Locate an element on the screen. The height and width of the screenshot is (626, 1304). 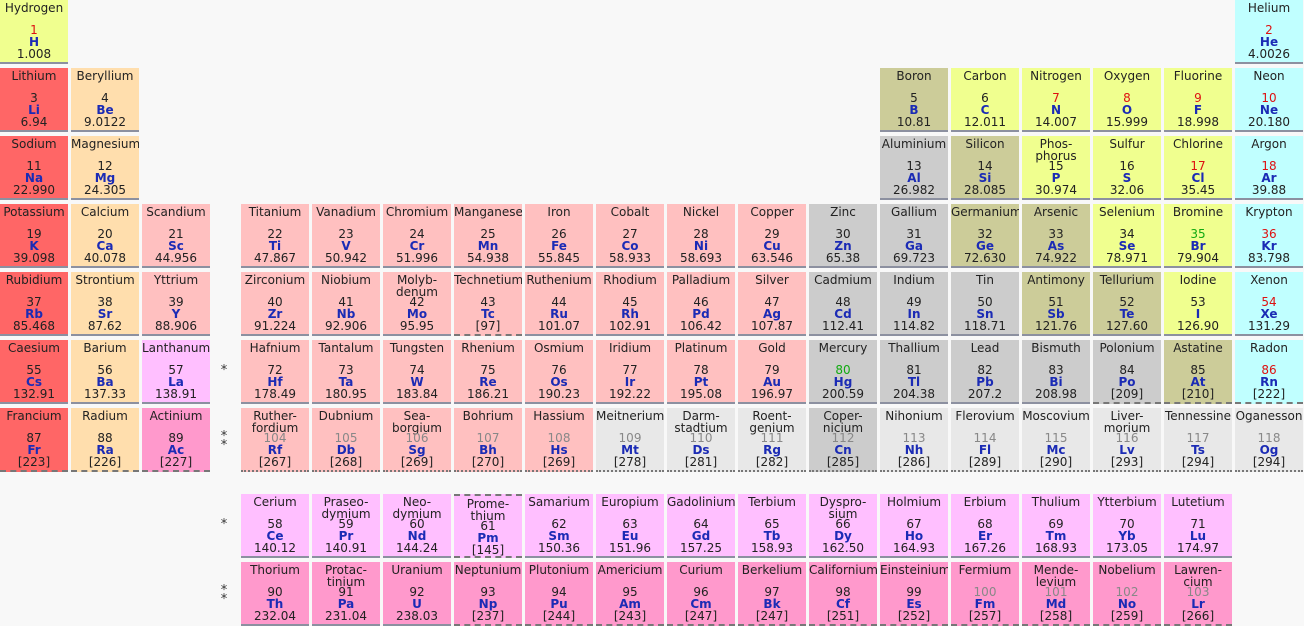
element-cell-pm: Prome- thium 61 Pm [145] is located at coordinates (488, 526).